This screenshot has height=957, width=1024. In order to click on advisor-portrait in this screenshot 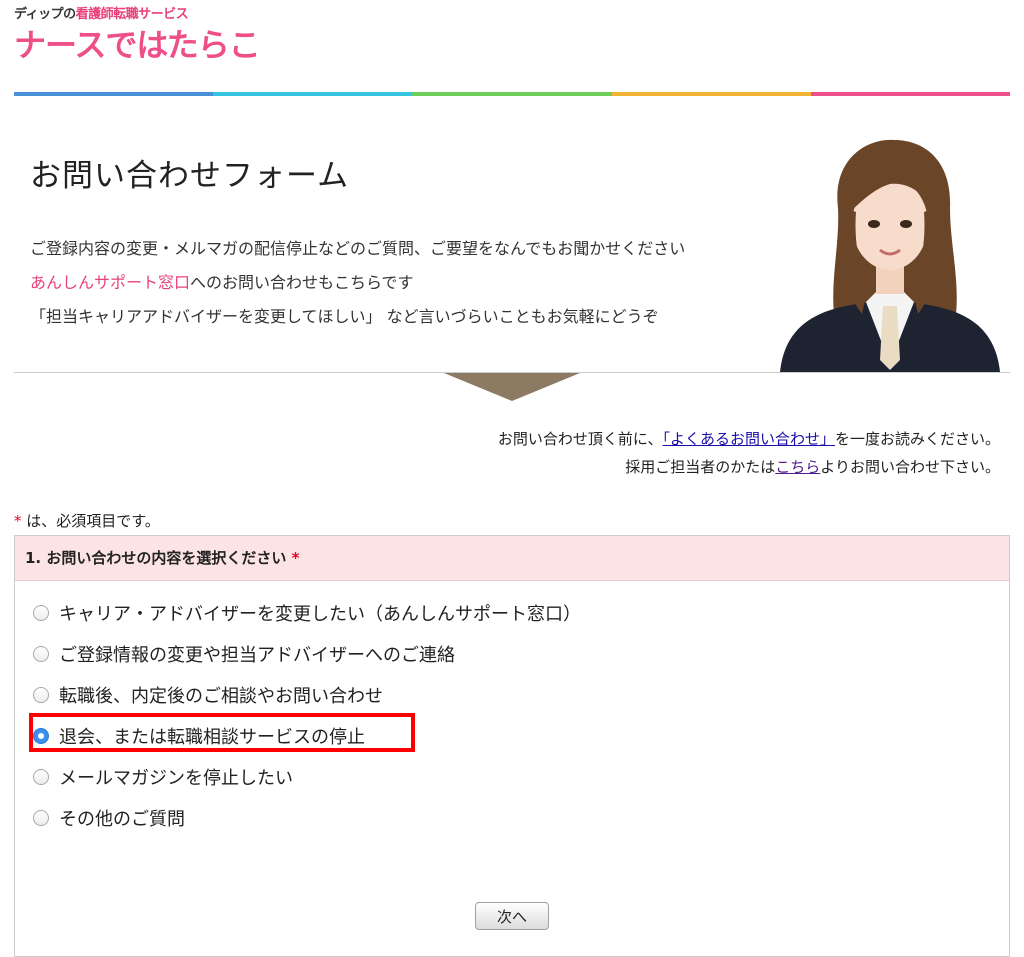, I will do `click(890, 255)`.